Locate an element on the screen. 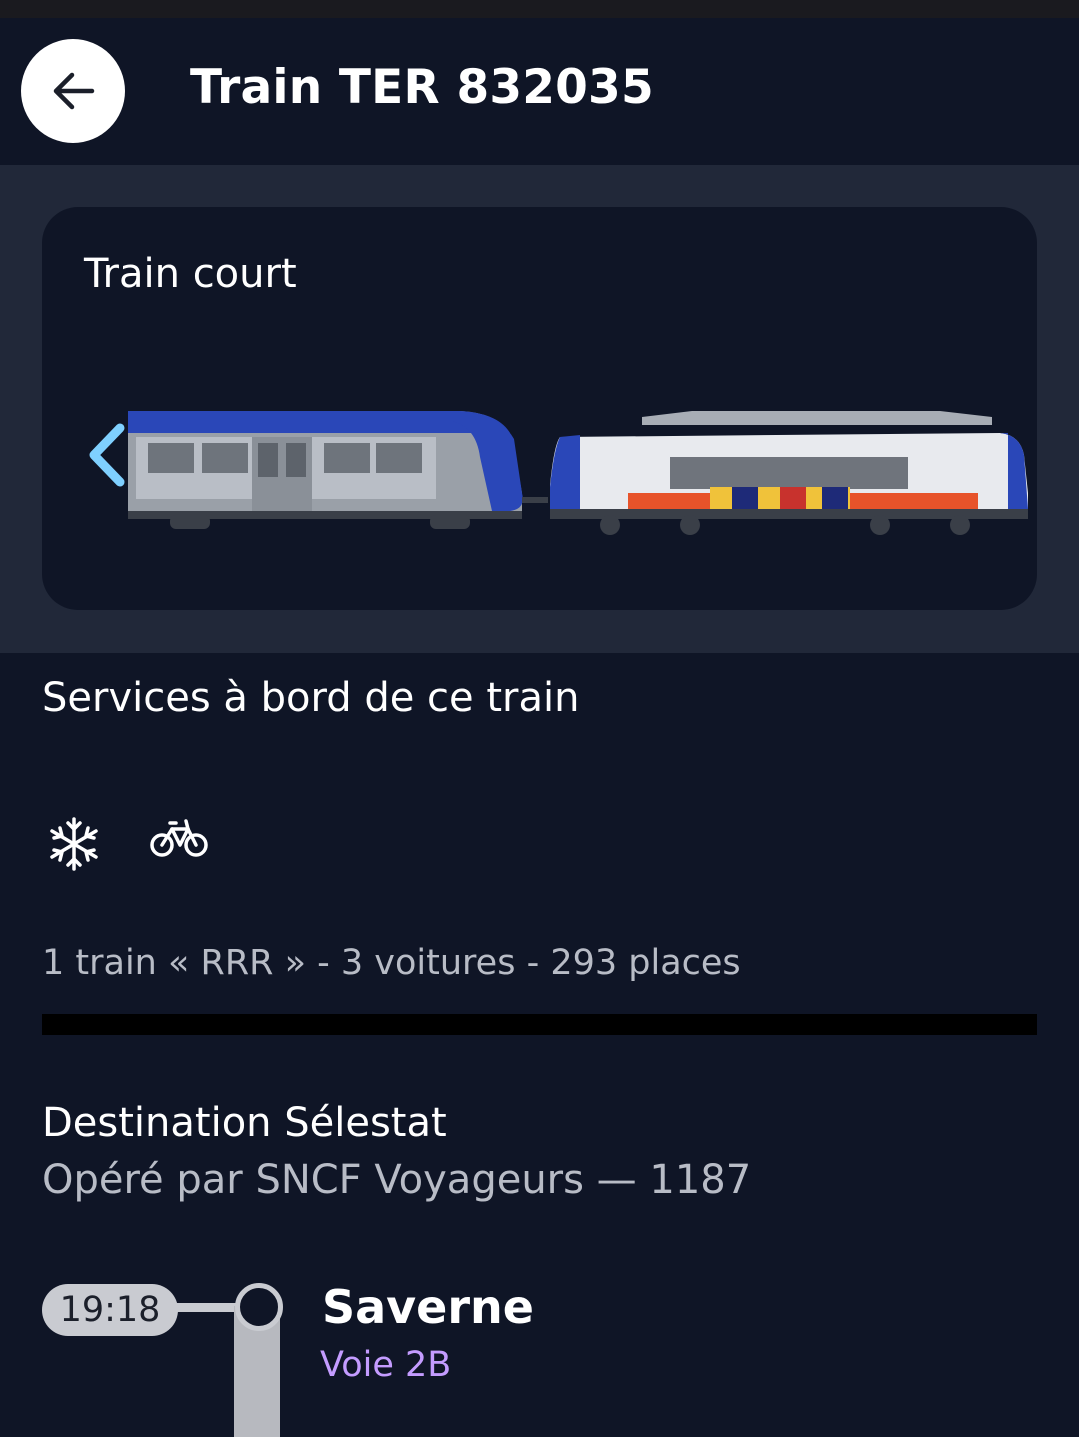 The height and width of the screenshot is (1437, 1079). top-app-bar: Train TER 832035 is located at coordinates (539, 91).